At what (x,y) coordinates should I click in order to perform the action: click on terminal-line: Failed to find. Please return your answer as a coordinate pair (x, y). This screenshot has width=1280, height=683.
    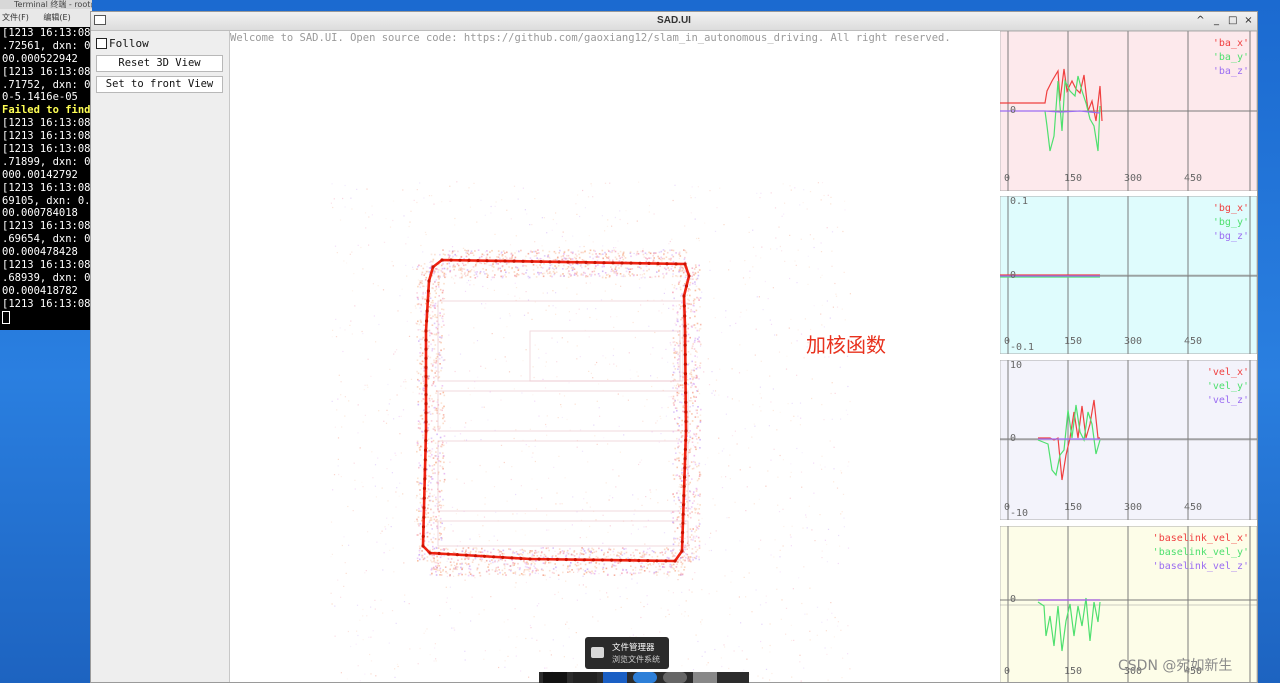
    Looking at the image, I should click on (46, 110).